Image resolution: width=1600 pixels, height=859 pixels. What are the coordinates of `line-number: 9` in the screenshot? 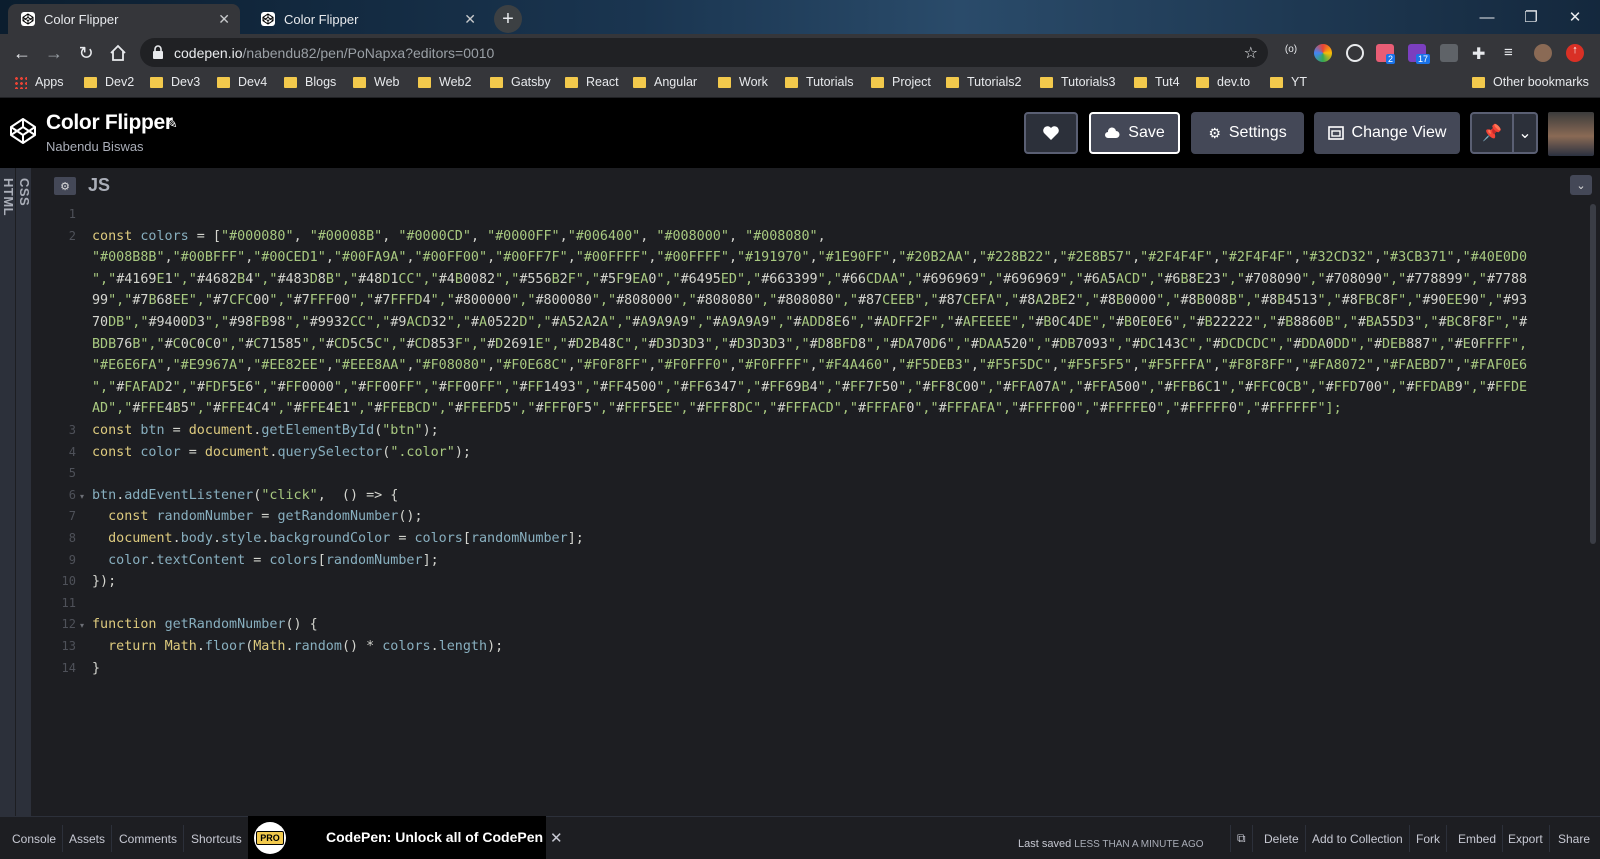 It's located at (72, 559).